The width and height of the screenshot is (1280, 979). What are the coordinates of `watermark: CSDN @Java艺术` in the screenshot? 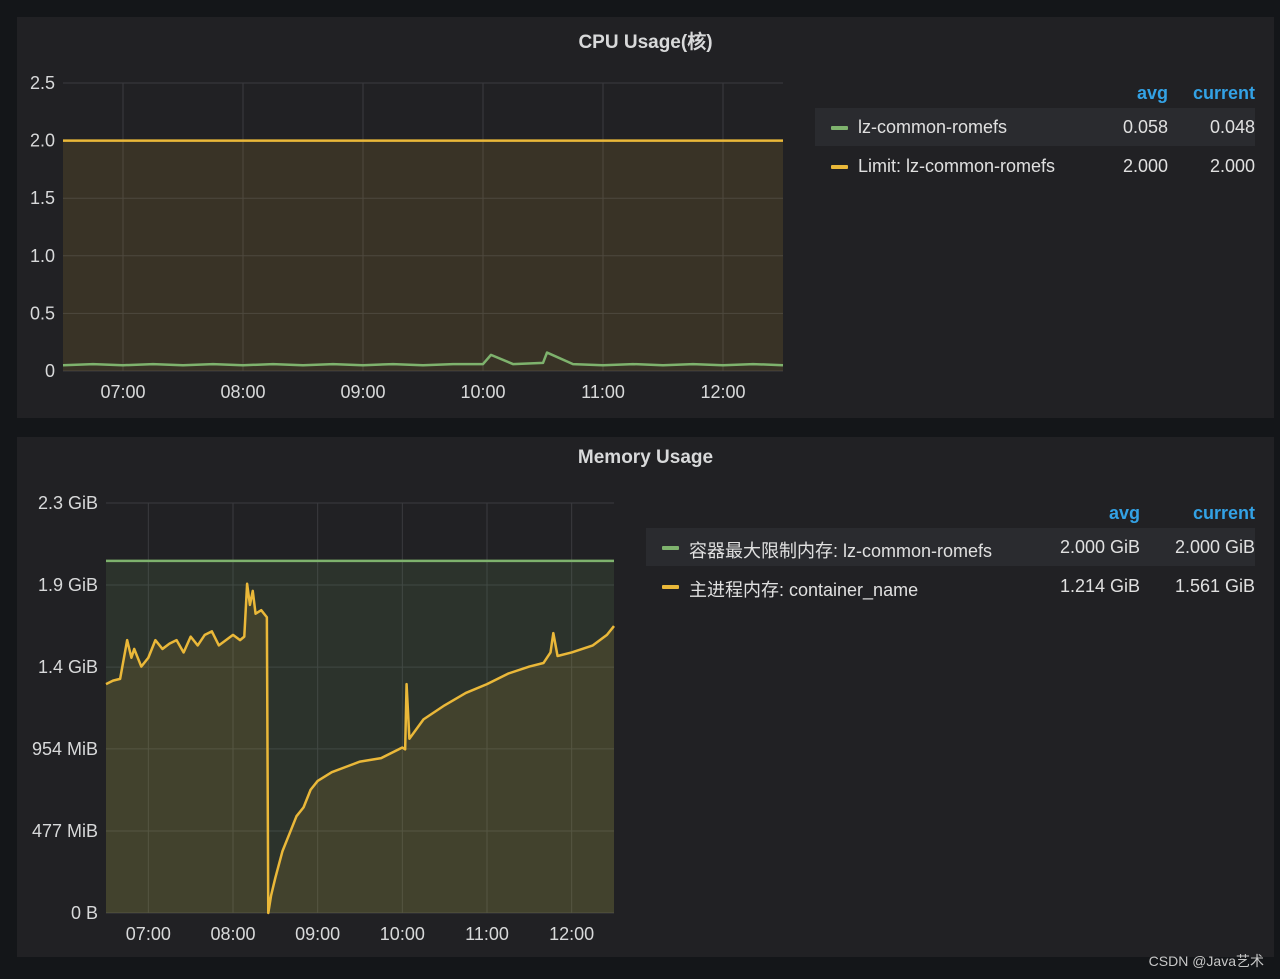 It's located at (1206, 961).